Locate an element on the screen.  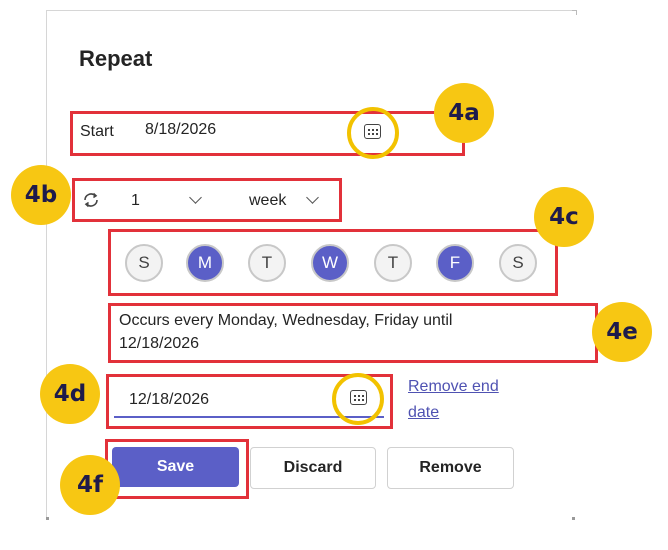
repeat-icon is located at coordinates (91, 200).